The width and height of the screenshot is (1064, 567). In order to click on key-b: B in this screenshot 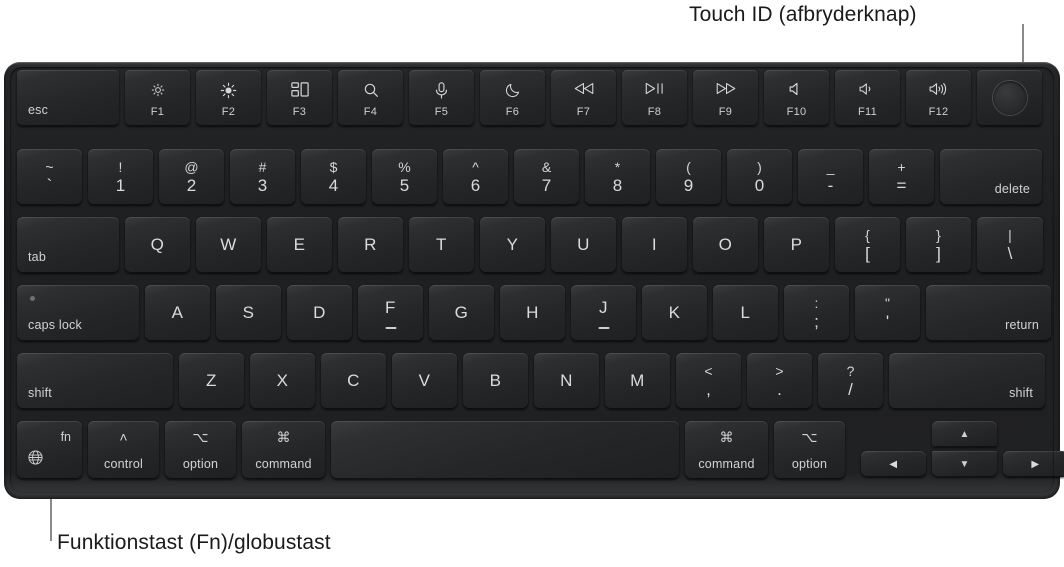, I will do `click(495, 381)`.